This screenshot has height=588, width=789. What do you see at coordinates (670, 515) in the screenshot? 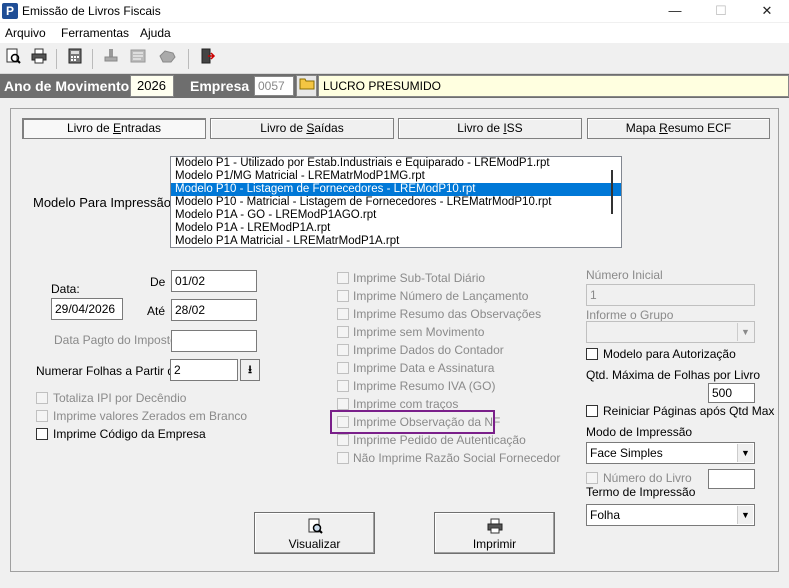
I see `termo-impressao-select: Folha ▼` at bounding box center [670, 515].